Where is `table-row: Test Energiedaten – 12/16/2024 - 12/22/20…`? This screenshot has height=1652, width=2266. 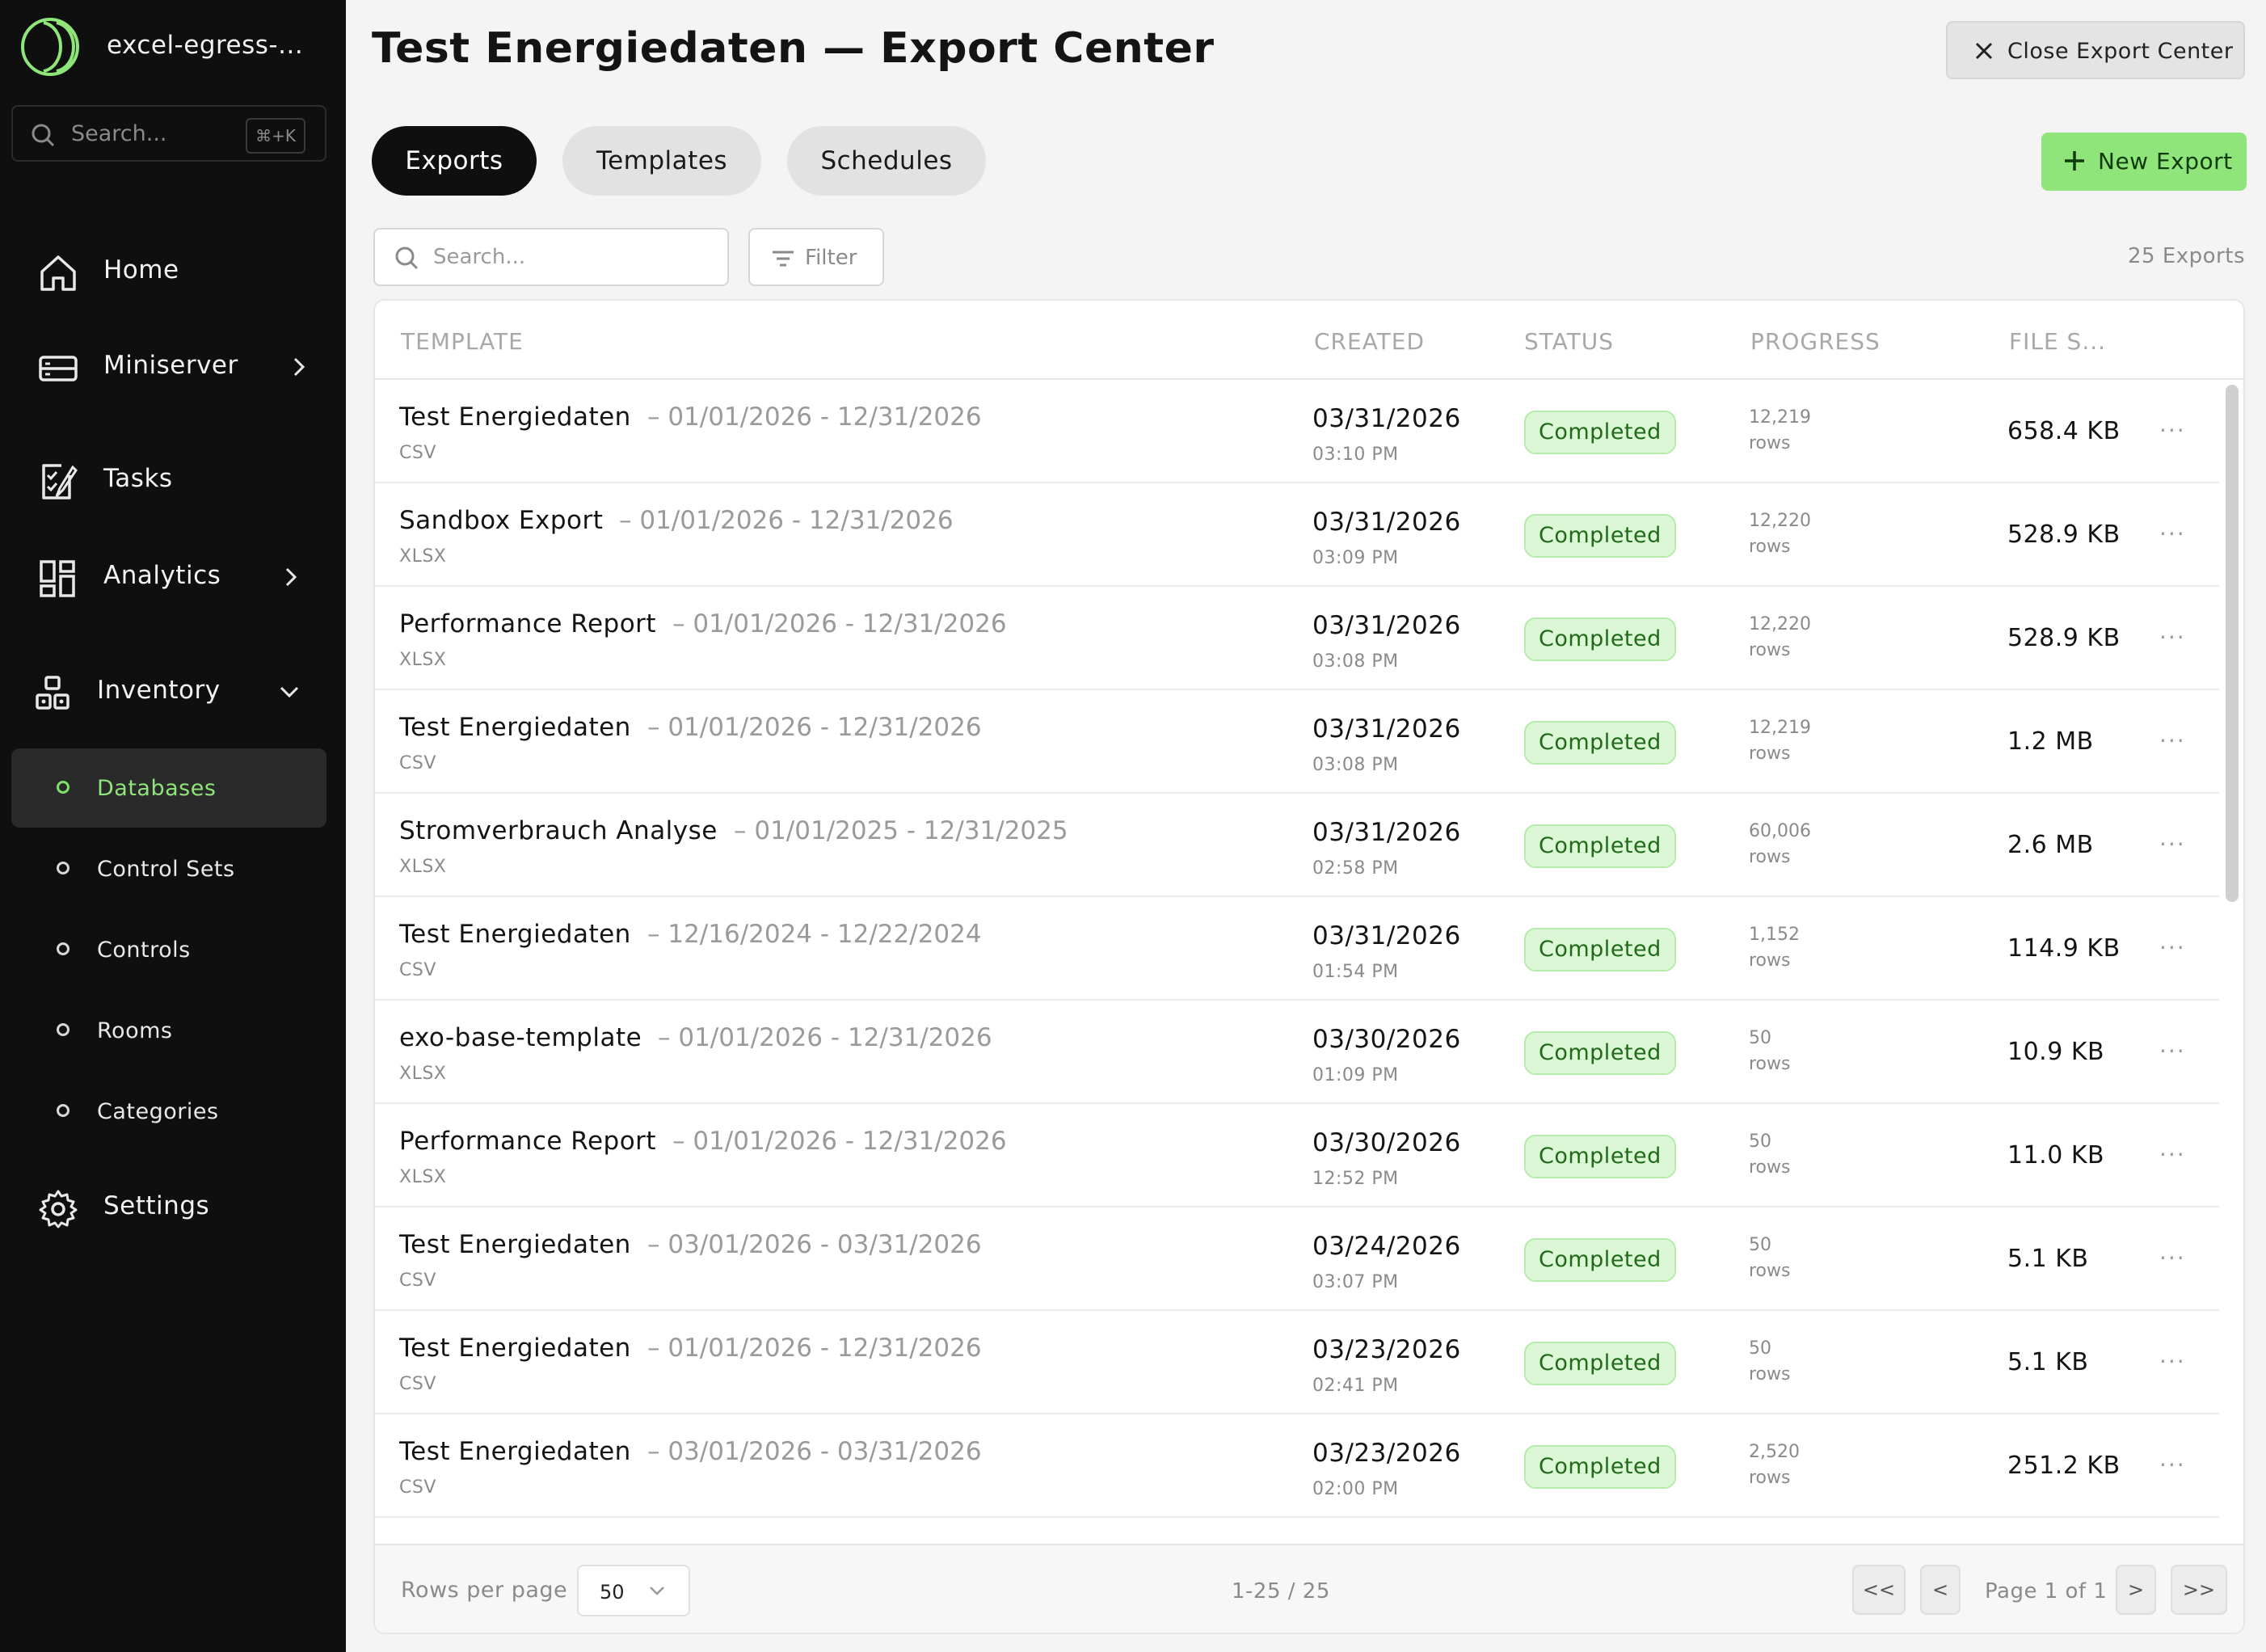
table-row: Test Energiedaten – 12/16/2024 - 12/22/20… is located at coordinates (1297, 949).